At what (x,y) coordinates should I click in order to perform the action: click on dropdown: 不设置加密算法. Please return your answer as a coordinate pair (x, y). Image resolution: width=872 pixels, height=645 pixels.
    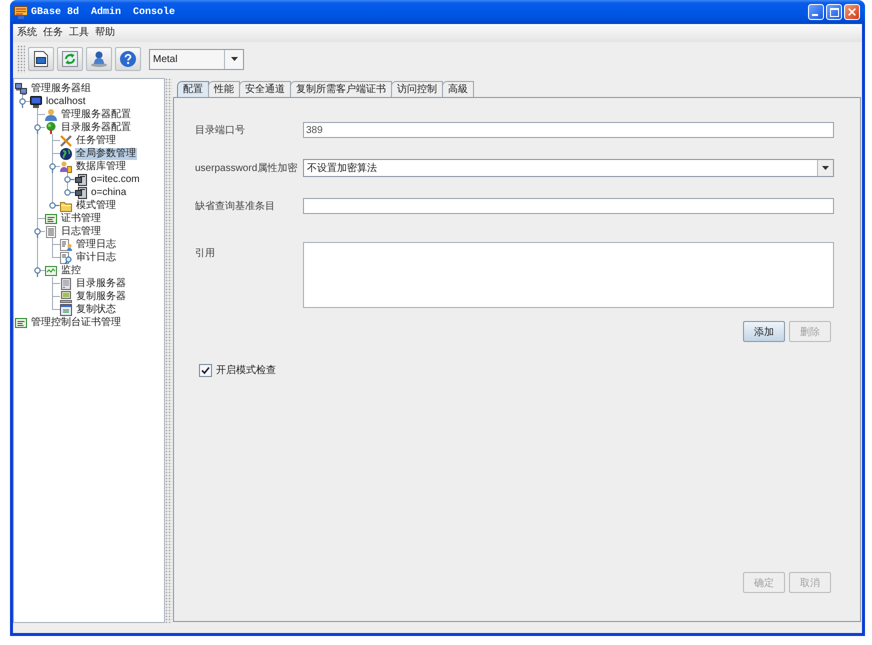
    Looking at the image, I should click on (568, 168).